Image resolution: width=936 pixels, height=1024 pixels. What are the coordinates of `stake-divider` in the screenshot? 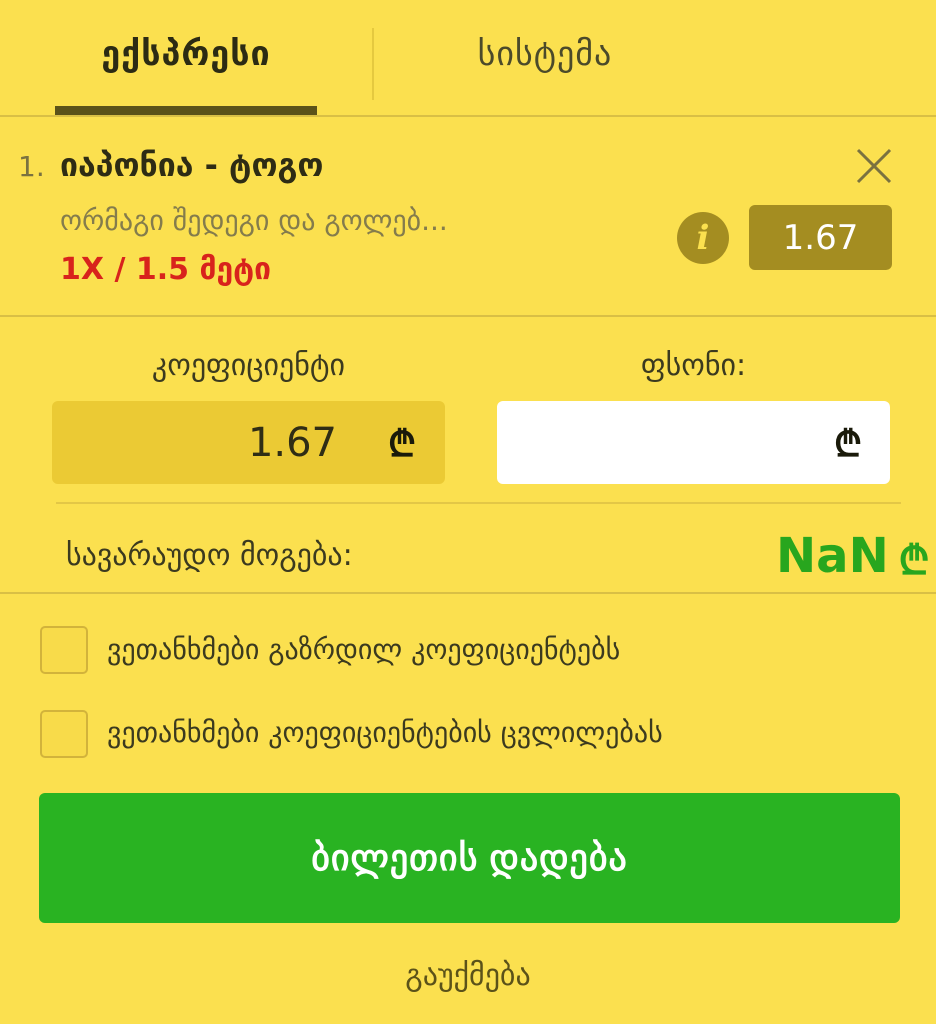 It's located at (478, 503).